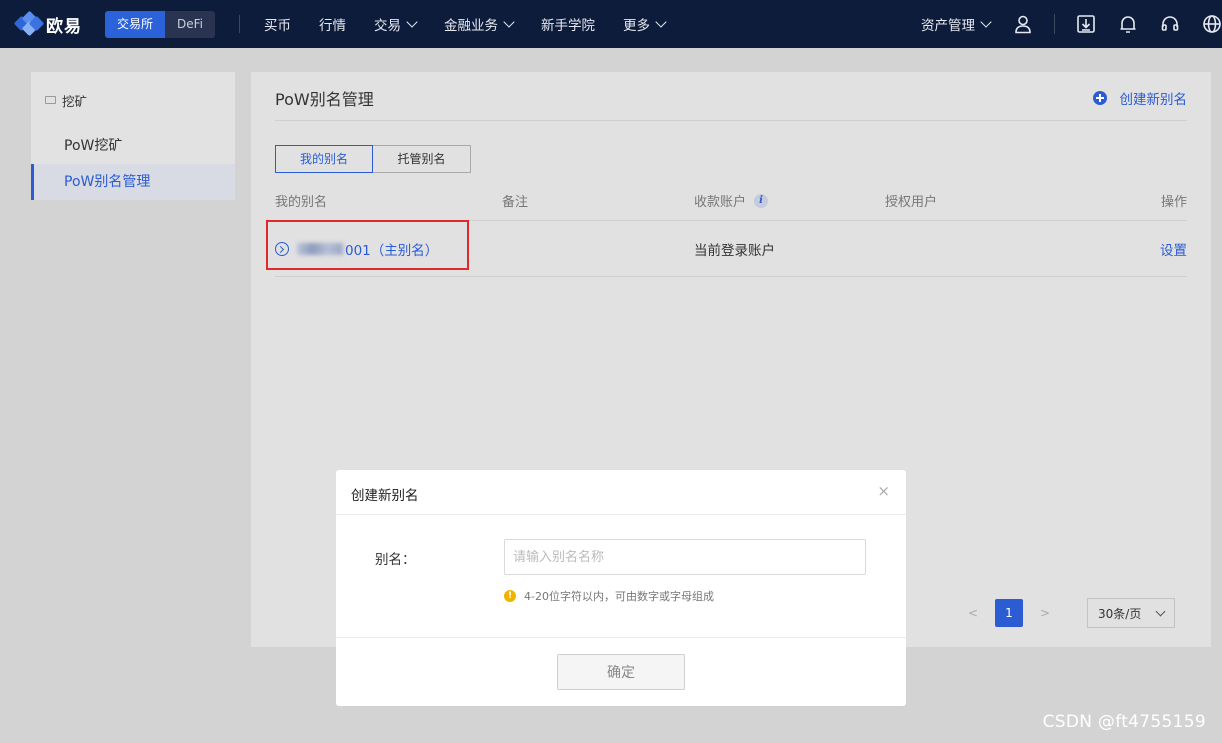 This screenshot has width=1222, height=743. I want to click on nav-asset-management: 资产管理, so click(955, 24).